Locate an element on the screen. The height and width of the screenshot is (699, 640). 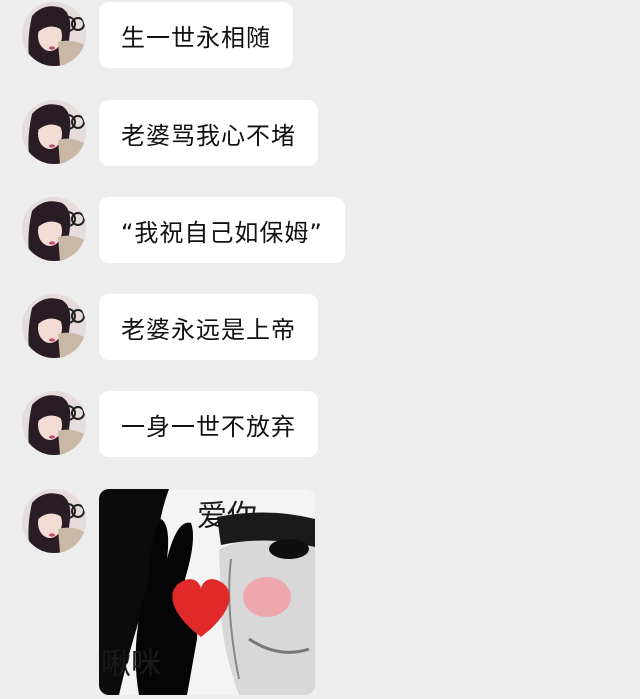
message-bubble: 一身一世不放弃 is located at coordinates (208, 424).